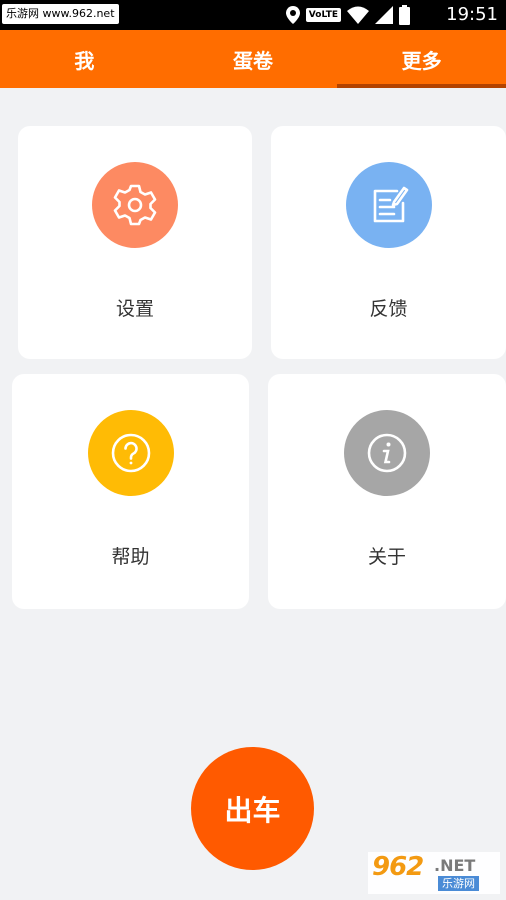 The height and width of the screenshot is (900, 506). Describe the element at coordinates (458, 883) in the screenshot. I see `watermark-text: 乐游网` at that location.